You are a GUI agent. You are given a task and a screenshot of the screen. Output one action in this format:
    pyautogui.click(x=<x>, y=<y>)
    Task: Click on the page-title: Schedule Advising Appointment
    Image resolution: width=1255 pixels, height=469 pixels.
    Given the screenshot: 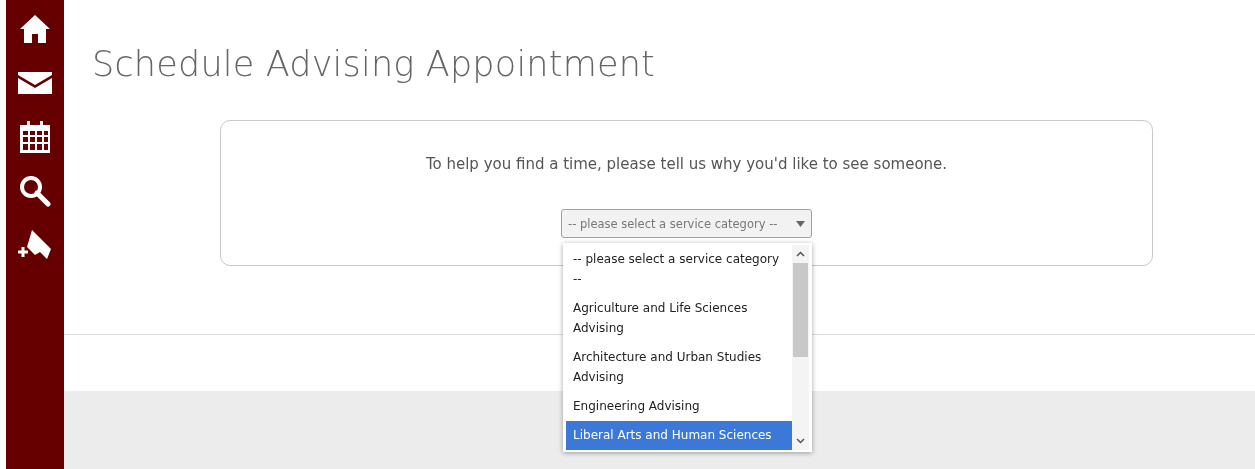 What is the action you would take?
    pyautogui.click(x=374, y=64)
    